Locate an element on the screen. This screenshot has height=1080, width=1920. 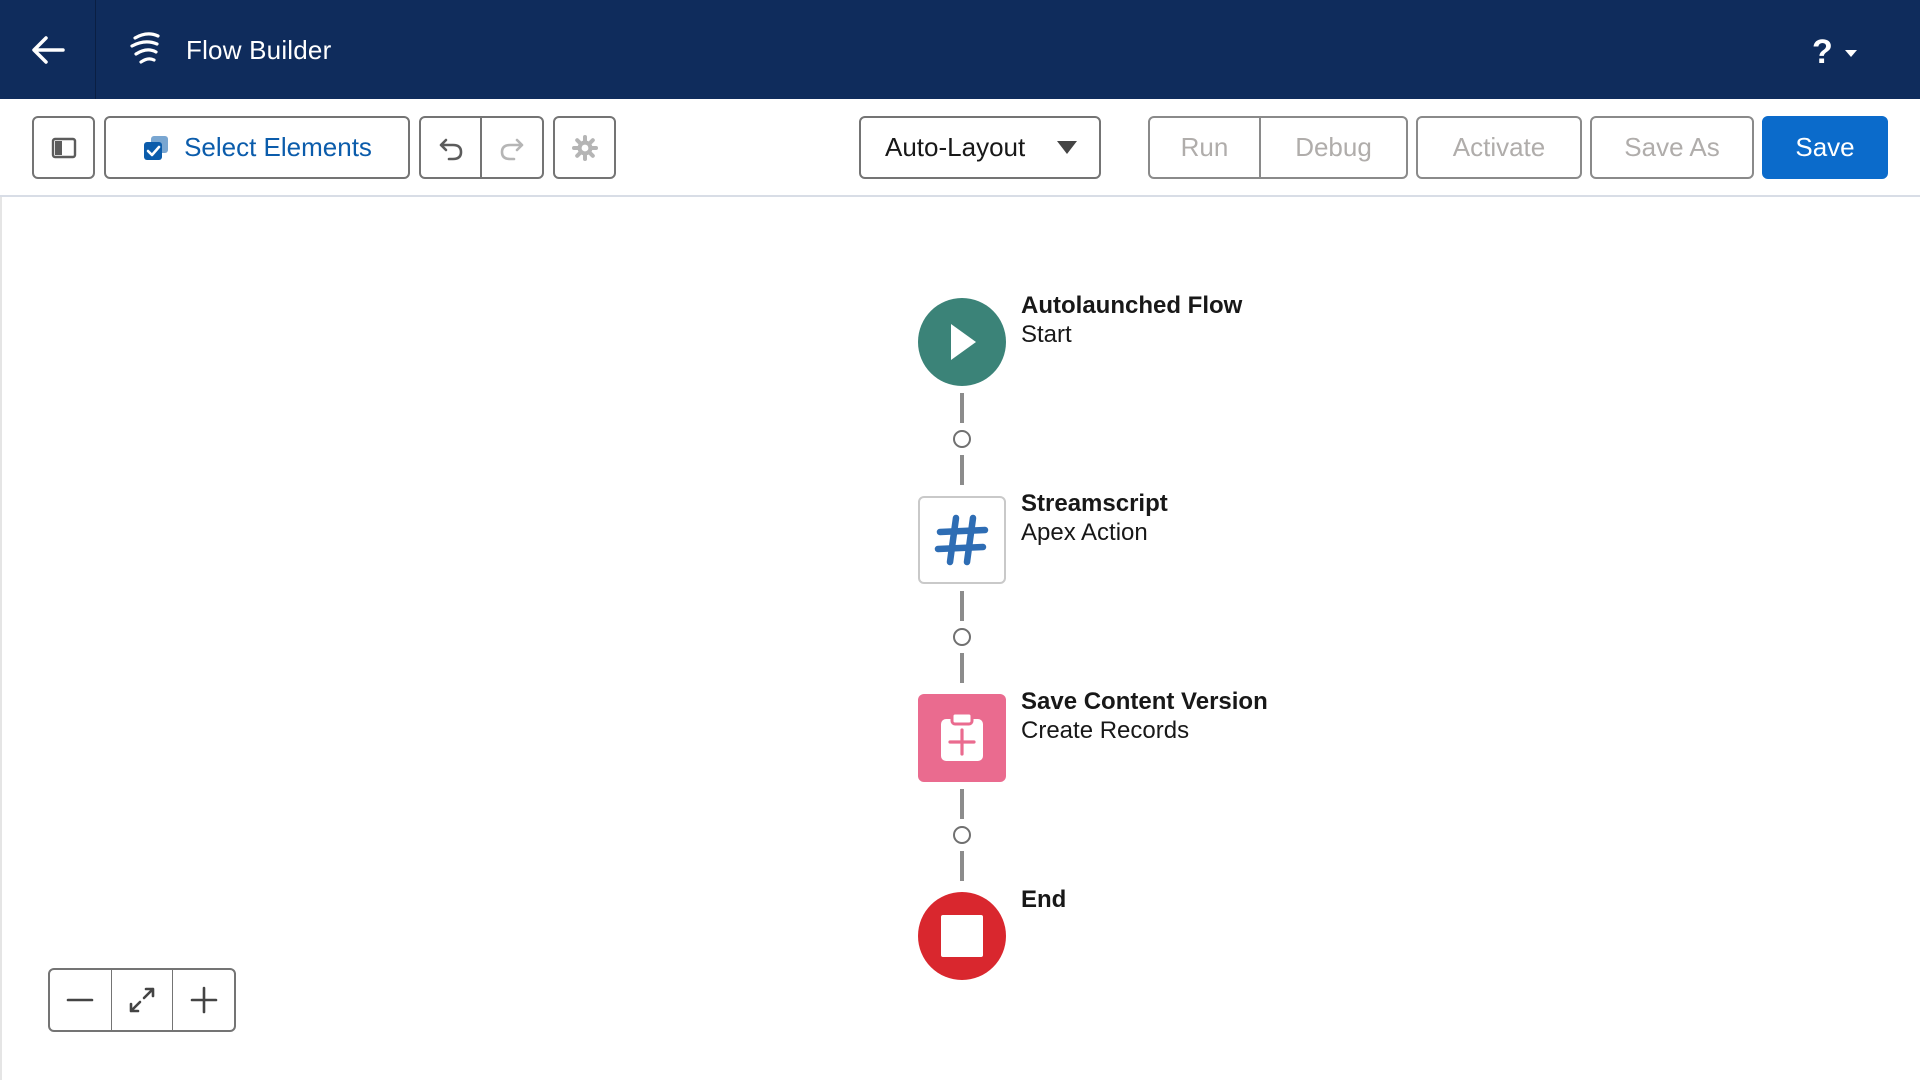
redo-icon is located at coordinates (512, 149).